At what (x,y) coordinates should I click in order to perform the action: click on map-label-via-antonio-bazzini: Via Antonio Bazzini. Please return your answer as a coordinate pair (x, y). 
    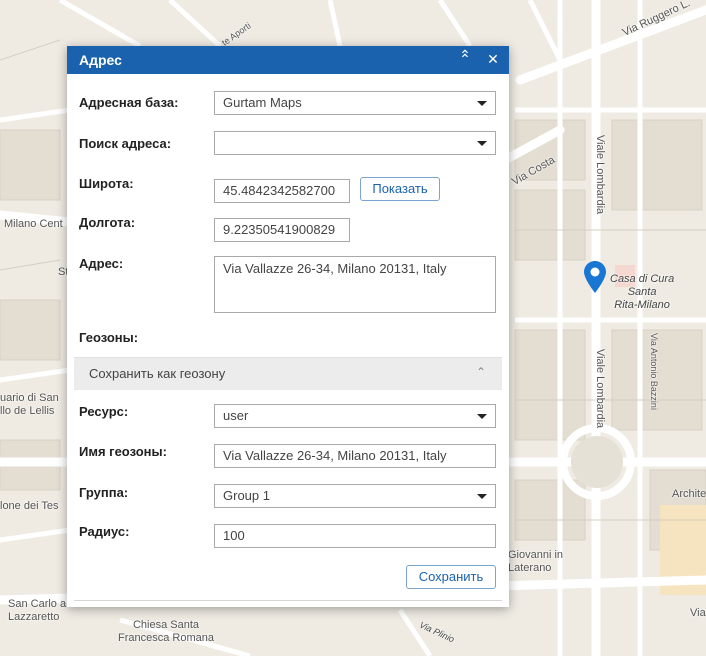
    Looking at the image, I should click on (653, 371).